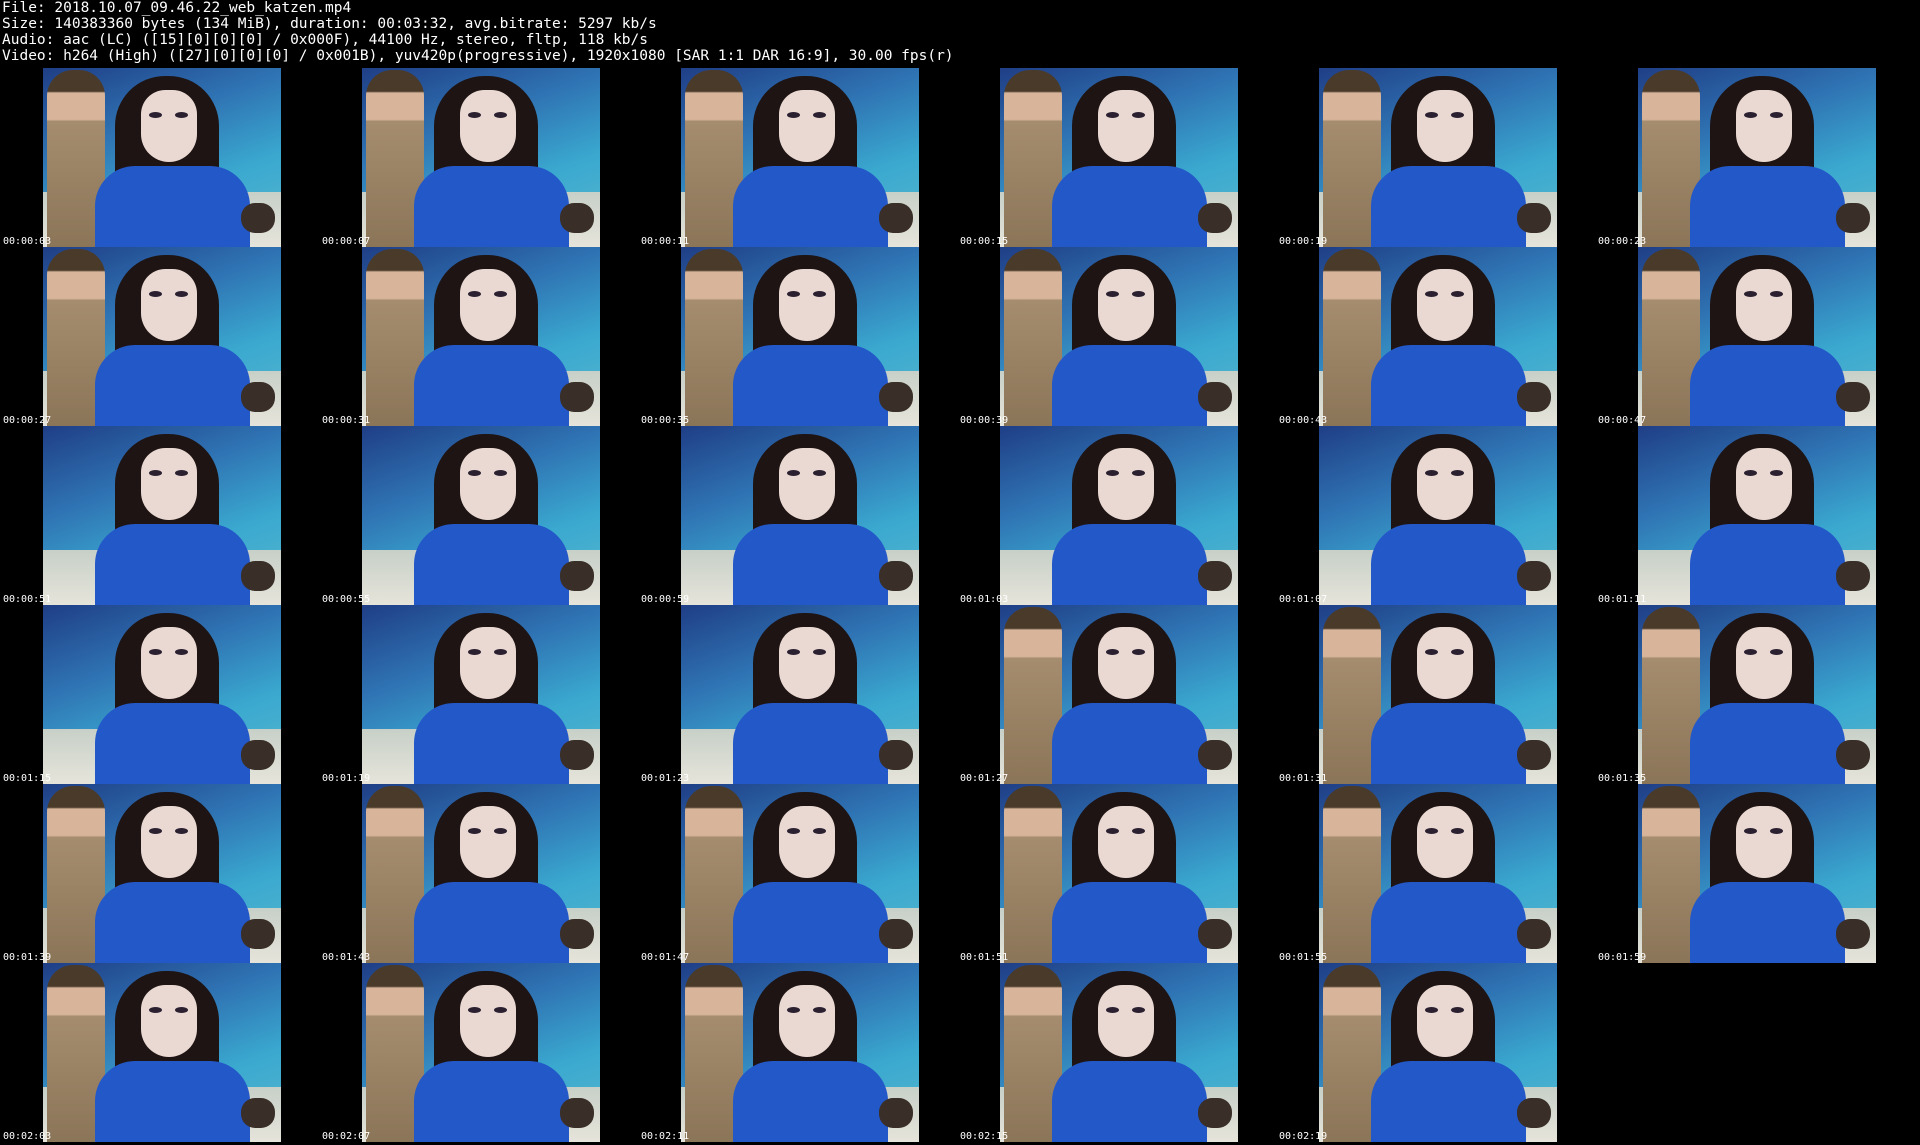 The width and height of the screenshot is (1920, 1145). Describe the element at coordinates (984, 778) in the screenshot. I see `frame-timestamp: 00:01:27` at that location.